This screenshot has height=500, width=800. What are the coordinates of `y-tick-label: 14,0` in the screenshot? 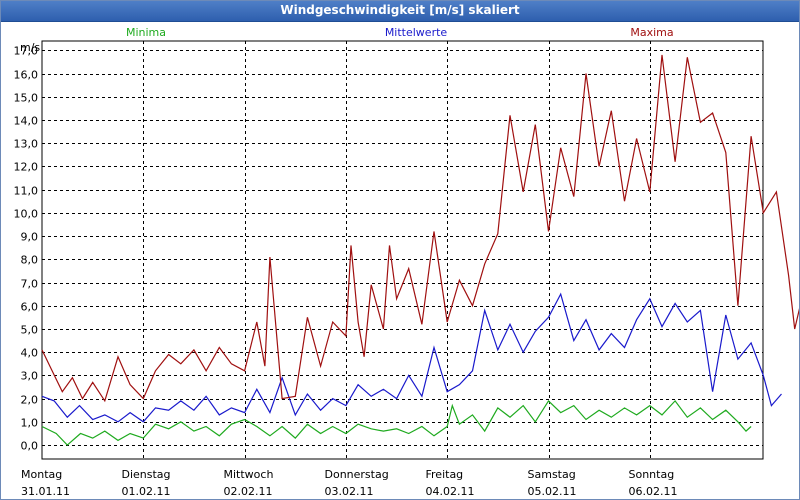 It's located at (26, 121).